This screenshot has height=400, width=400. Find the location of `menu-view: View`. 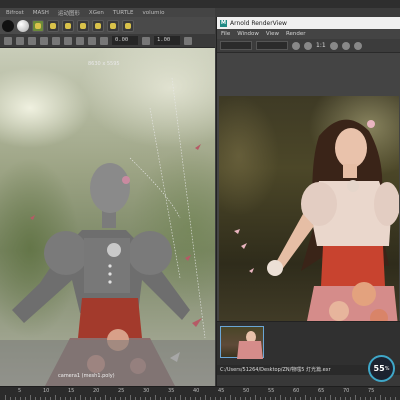

menu-view: View is located at coordinates (272, 34).